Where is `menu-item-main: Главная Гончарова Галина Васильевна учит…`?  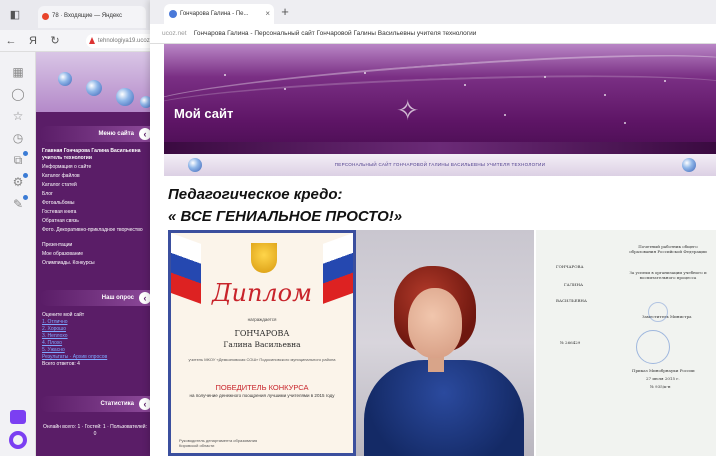
menu-item-main: Главная Гончарова Галина Васильевна учит… is located at coordinates (95, 155).